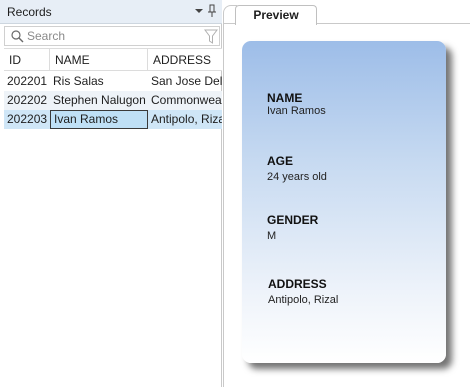 The image size is (470, 387). What do you see at coordinates (346, 12) in the screenshot?
I see `tab-strip: Preview` at bounding box center [346, 12].